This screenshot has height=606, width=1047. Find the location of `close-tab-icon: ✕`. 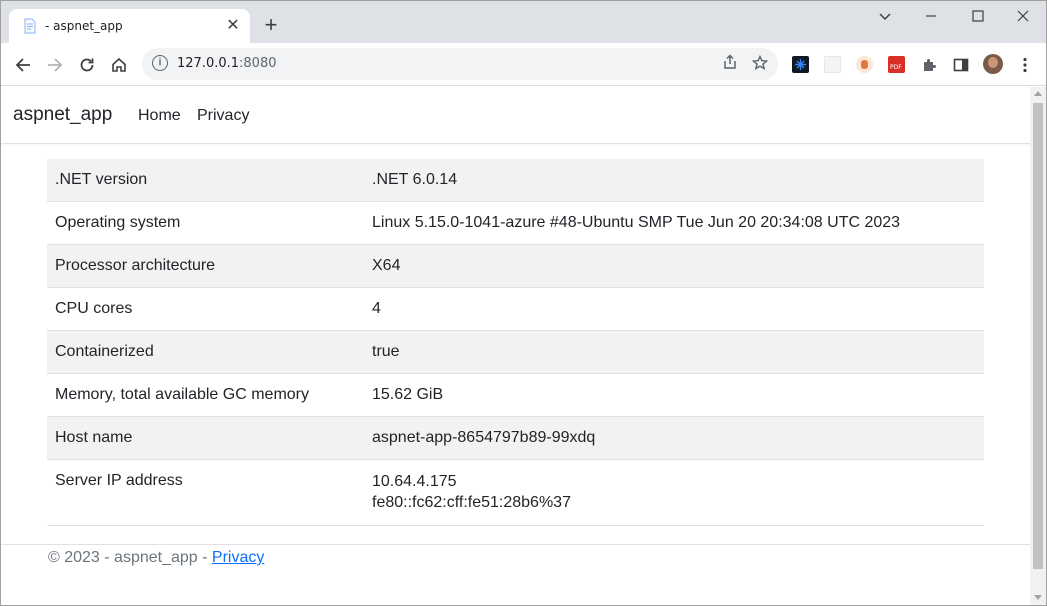

close-tab-icon: ✕ is located at coordinates (233, 26).